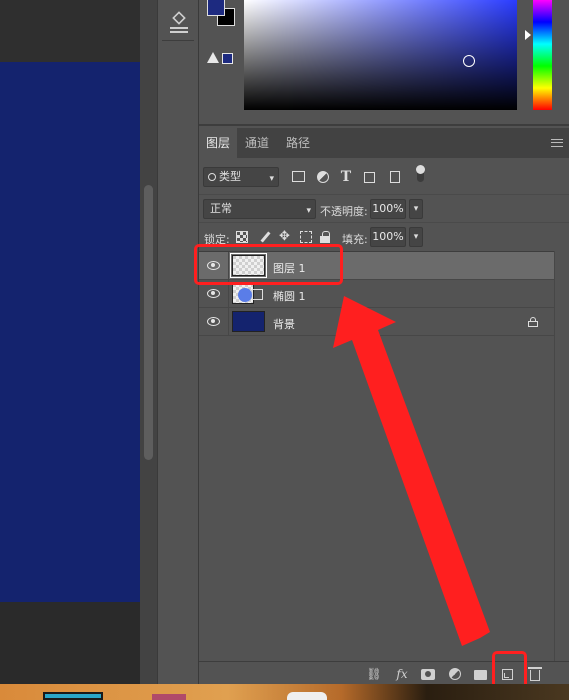  Describe the element at coordinates (402, 674) in the screenshot. I see `fx-icon: fx` at that location.